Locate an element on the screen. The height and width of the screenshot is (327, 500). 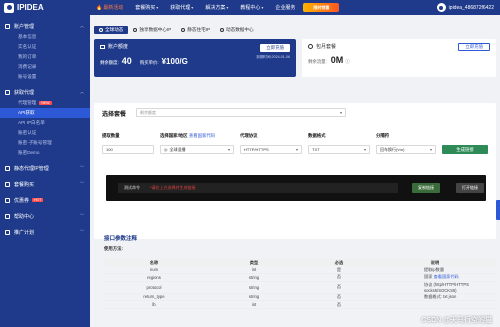
param-type: int is located at coordinates (254, 304).